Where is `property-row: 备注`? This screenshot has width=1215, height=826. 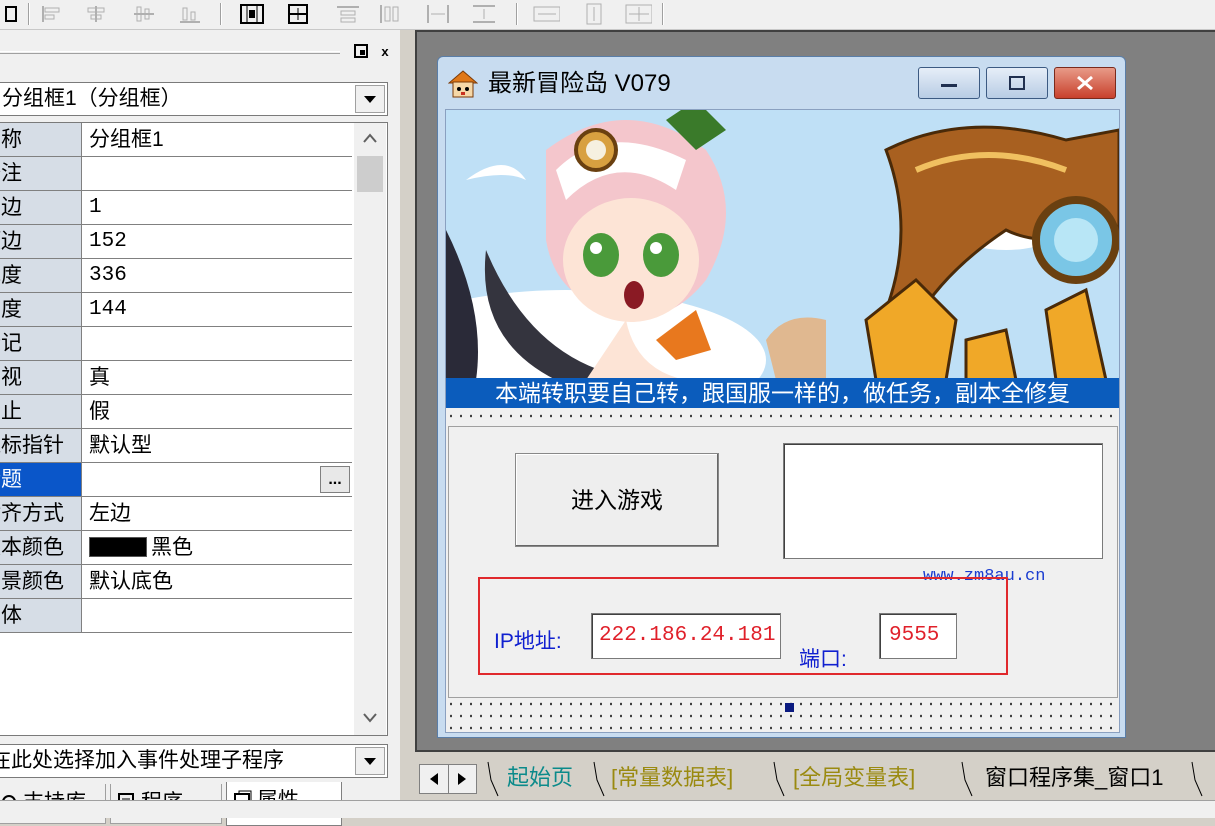
property-row: 备注 is located at coordinates (176, 174).